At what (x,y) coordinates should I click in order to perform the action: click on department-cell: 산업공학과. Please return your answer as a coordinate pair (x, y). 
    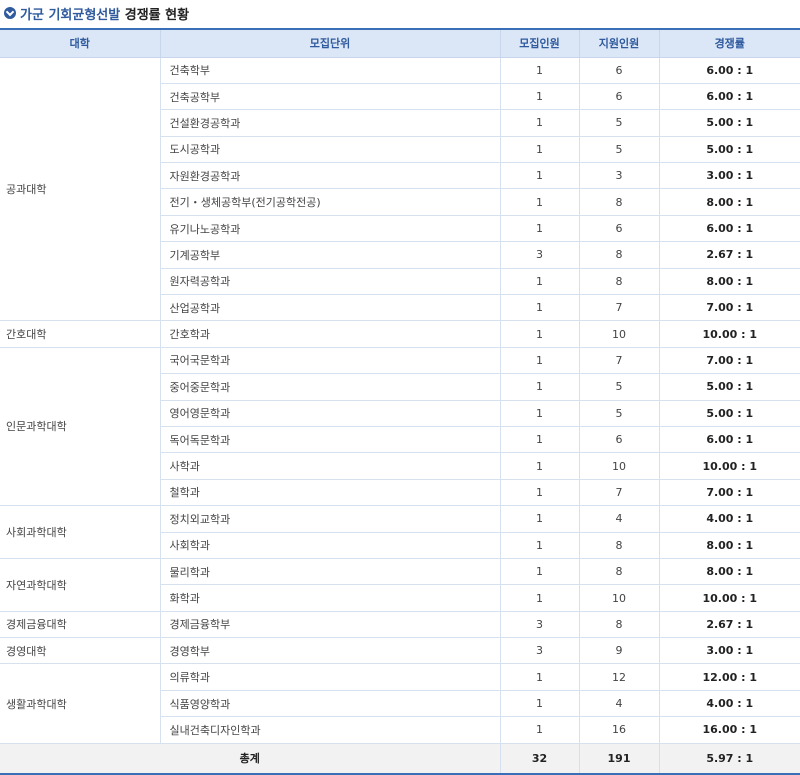
    Looking at the image, I should click on (330, 308).